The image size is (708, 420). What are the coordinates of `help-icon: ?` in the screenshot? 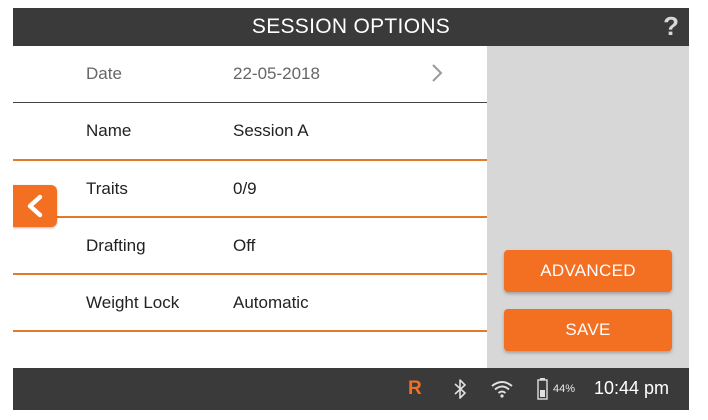 It's located at (671, 26).